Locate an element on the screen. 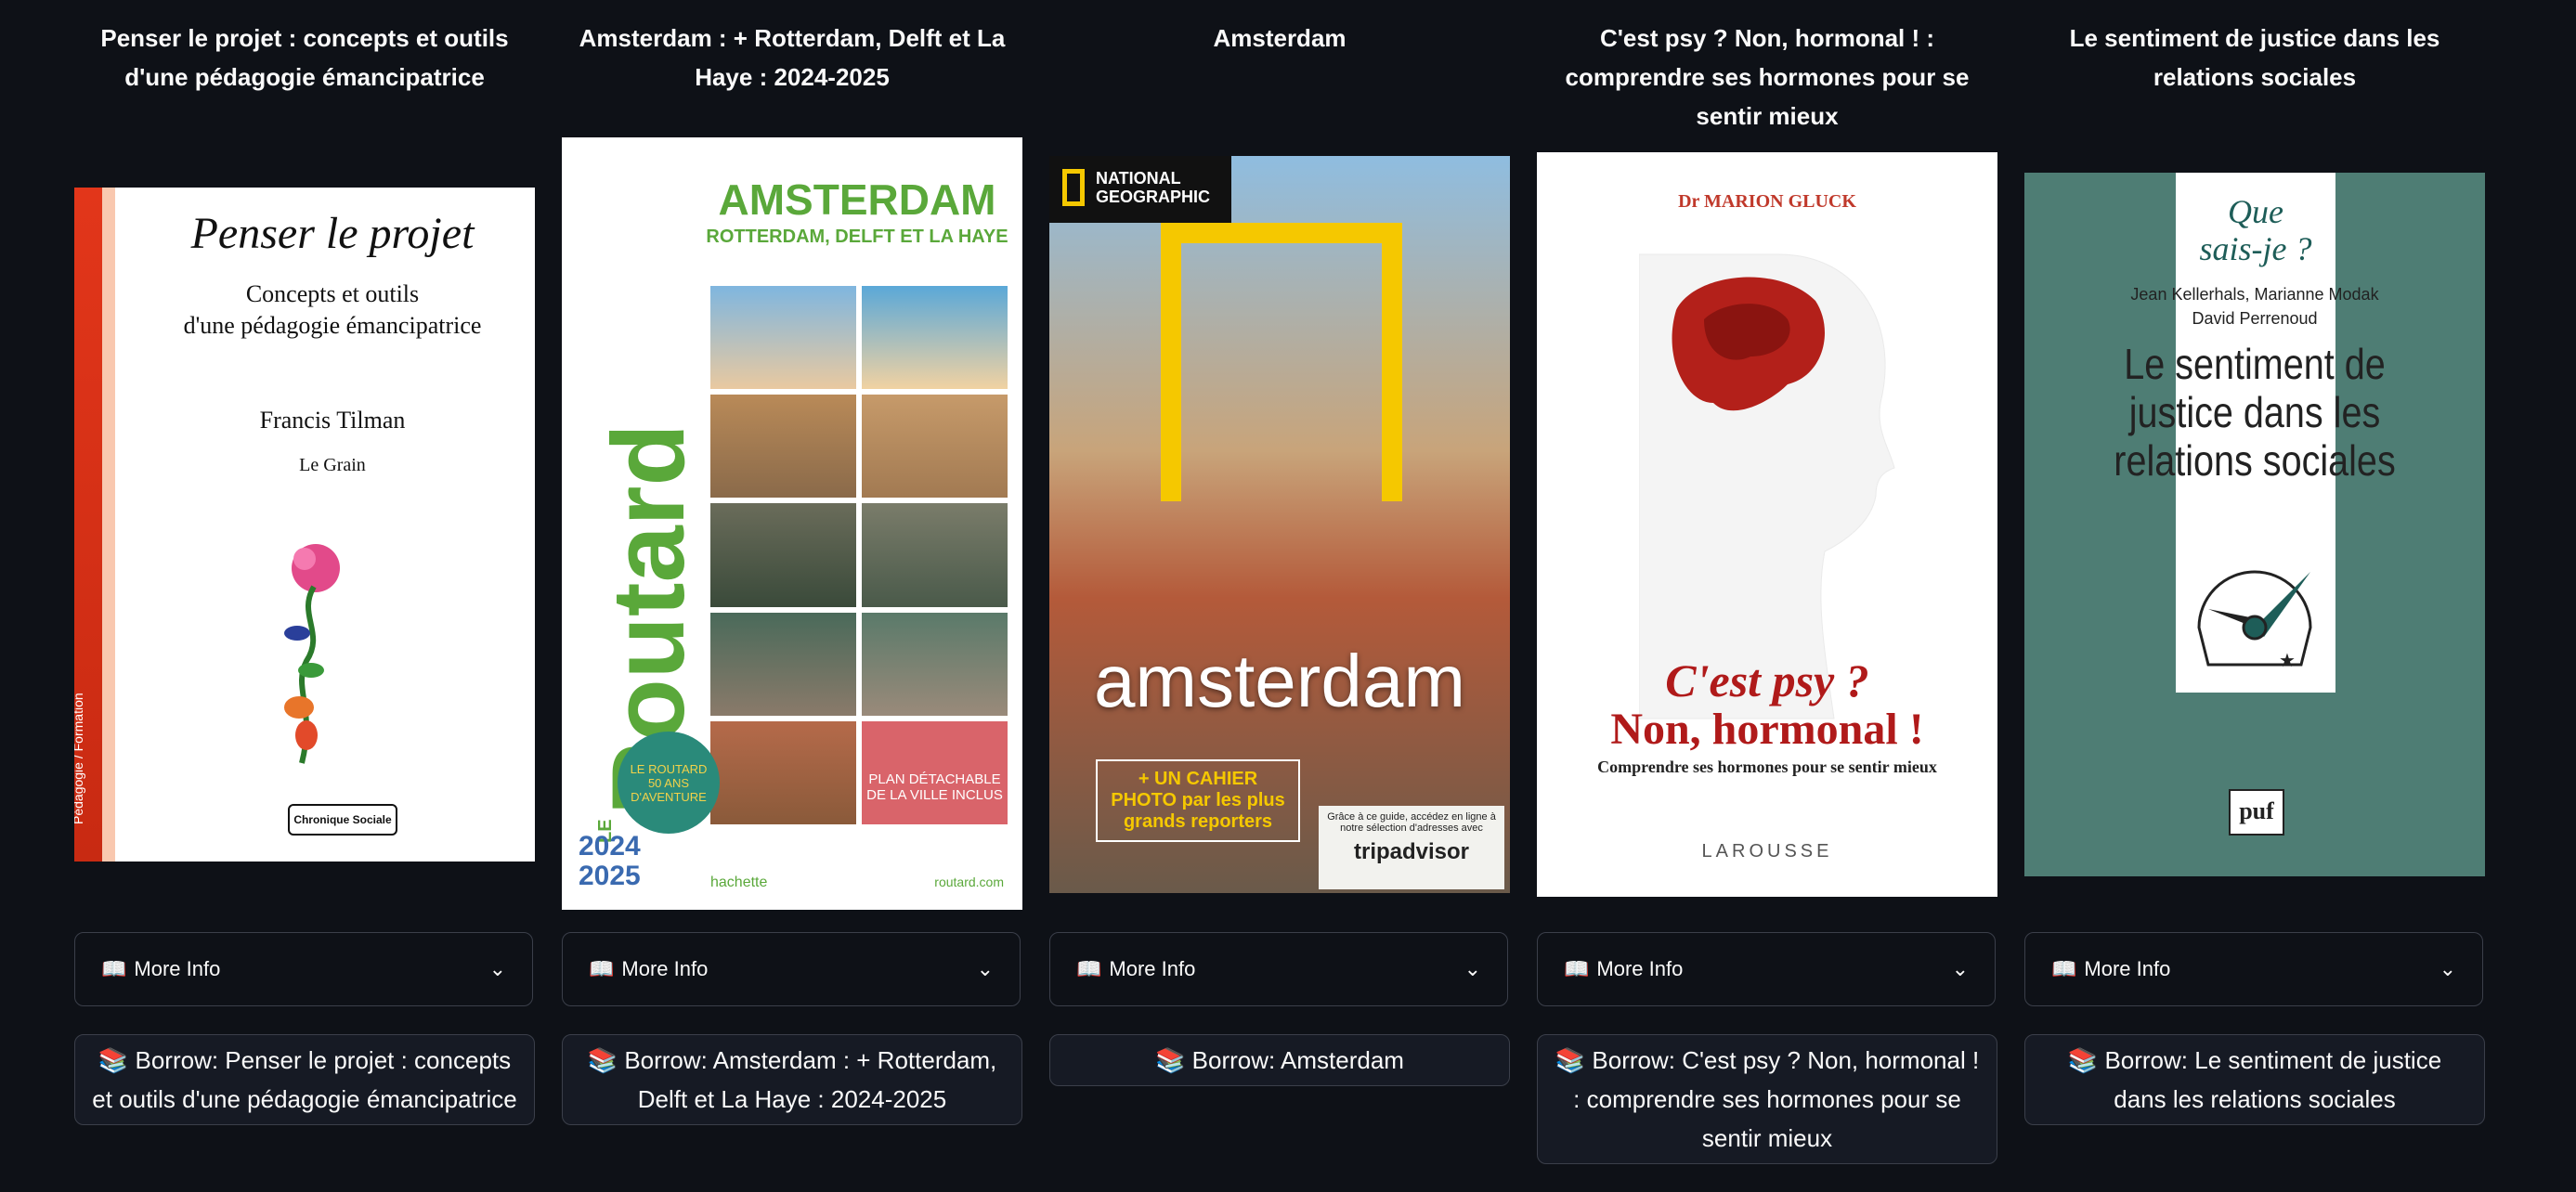 This screenshot has height=1192, width=2576. borrow-button: 📚 Borrow: Amsterdam is located at coordinates (1279, 1060).